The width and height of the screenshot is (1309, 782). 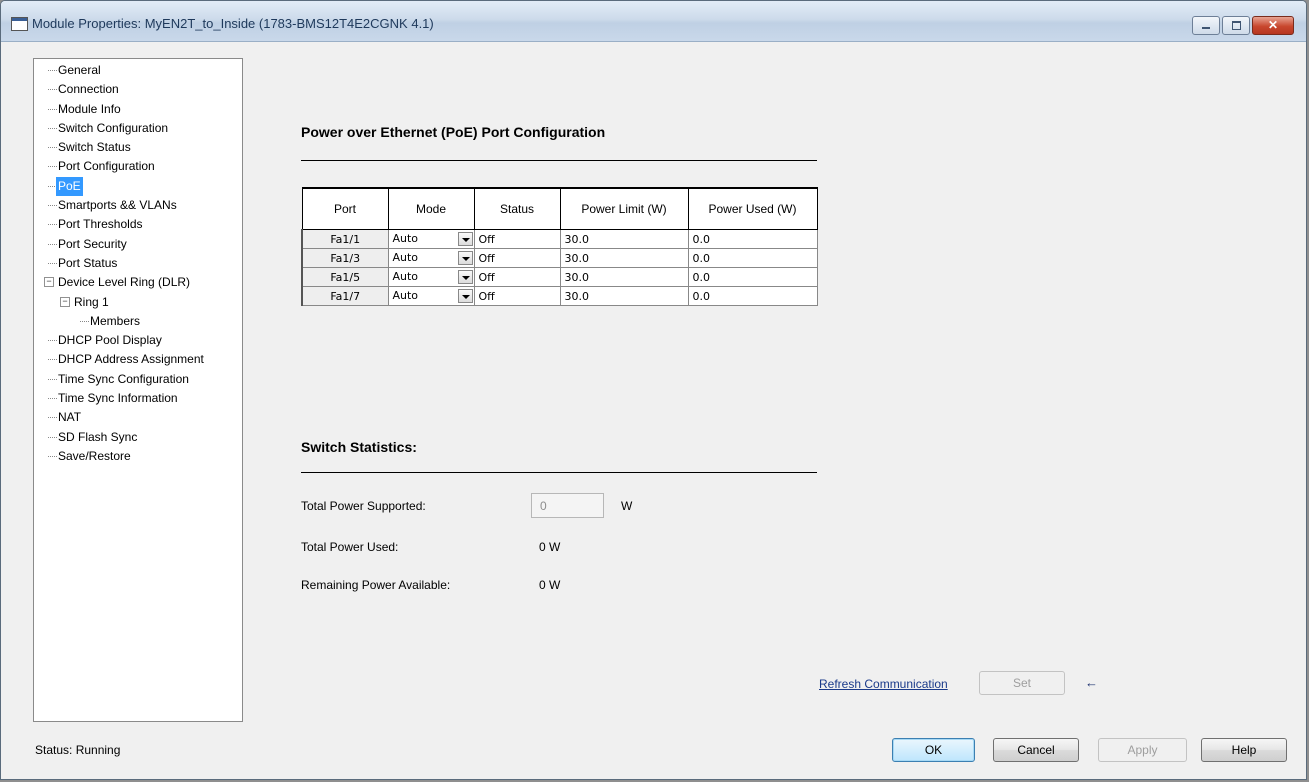 I want to click on tree-item-dhcp-address-assignment: DHCP Address Assignment, so click(x=138, y=359).